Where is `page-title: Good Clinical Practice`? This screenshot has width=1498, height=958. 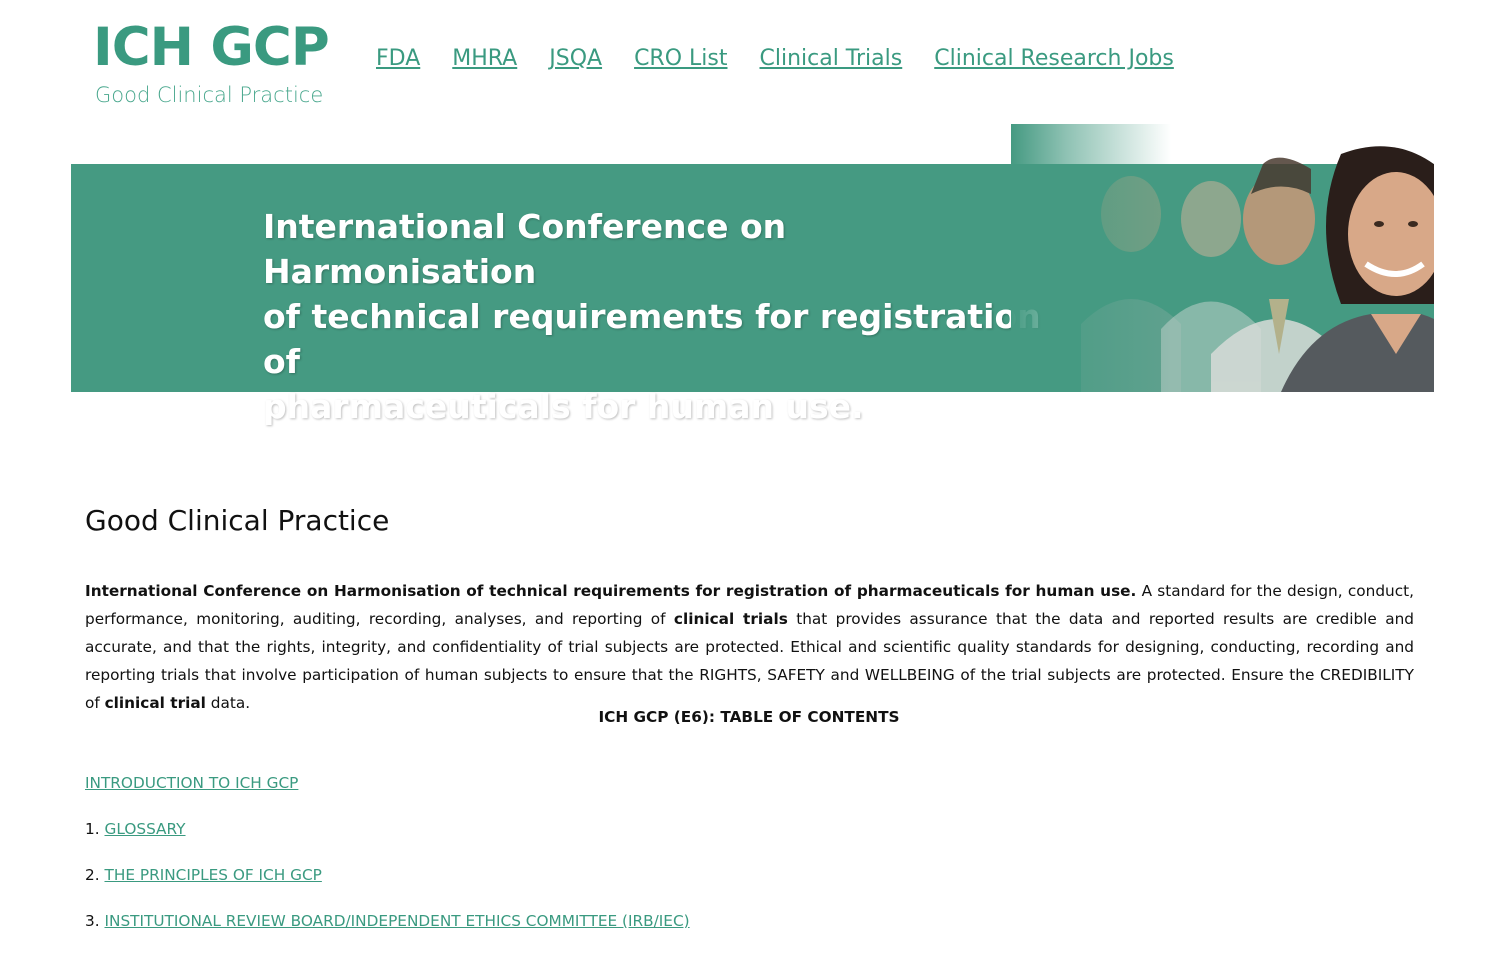
page-title: Good Clinical Practice is located at coordinates (237, 520).